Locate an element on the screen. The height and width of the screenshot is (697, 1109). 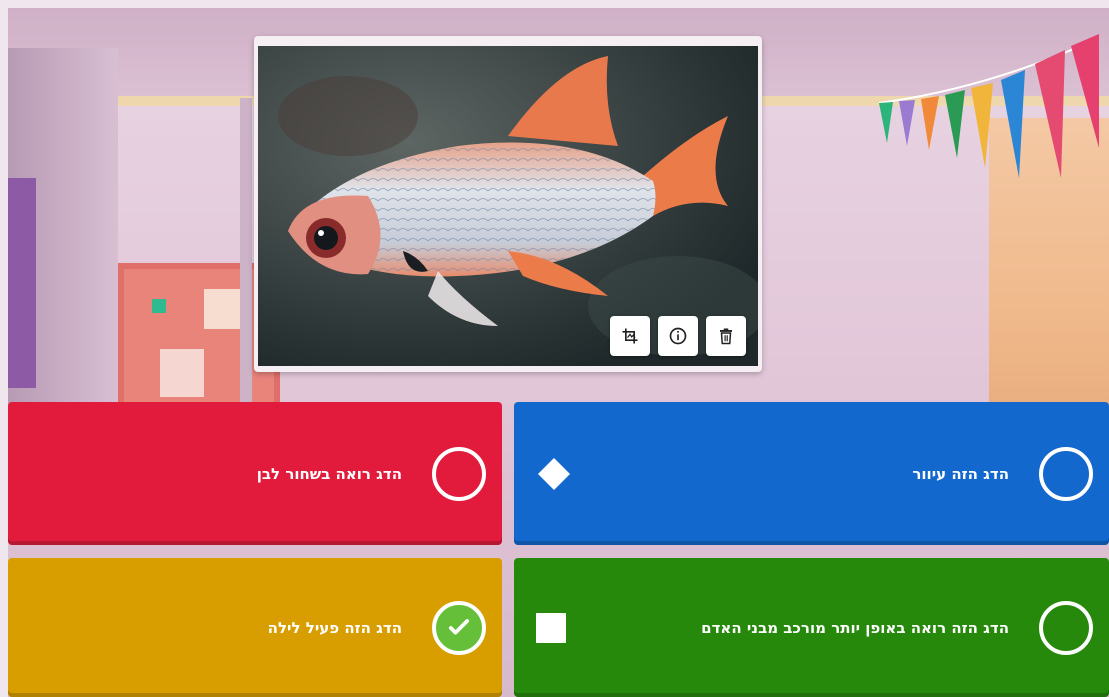
answer-text: הדג הזה עיוור is located at coordinates (960, 473).